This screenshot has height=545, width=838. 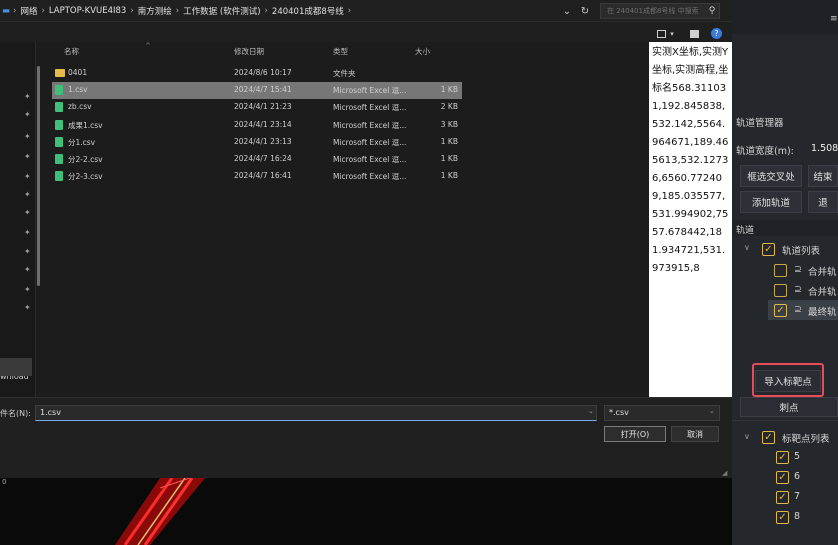 What do you see at coordinates (4, 482) in the screenshot?
I see `canvas-marker: 0` at bounding box center [4, 482].